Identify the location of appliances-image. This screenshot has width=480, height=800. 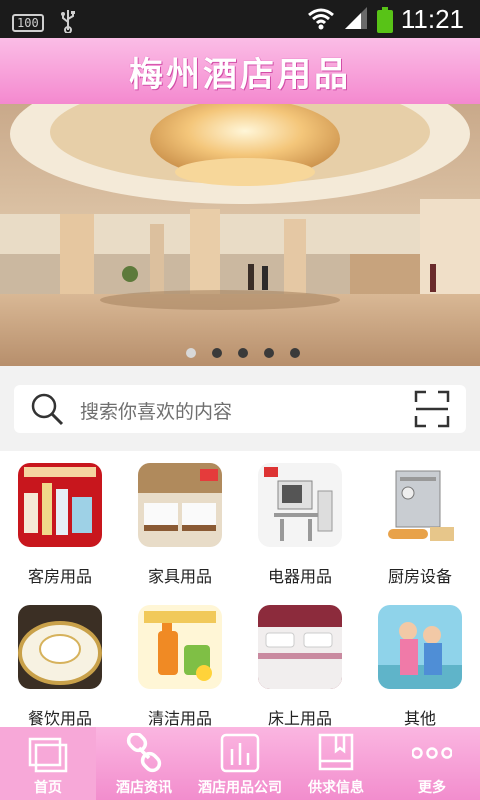
(300, 505).